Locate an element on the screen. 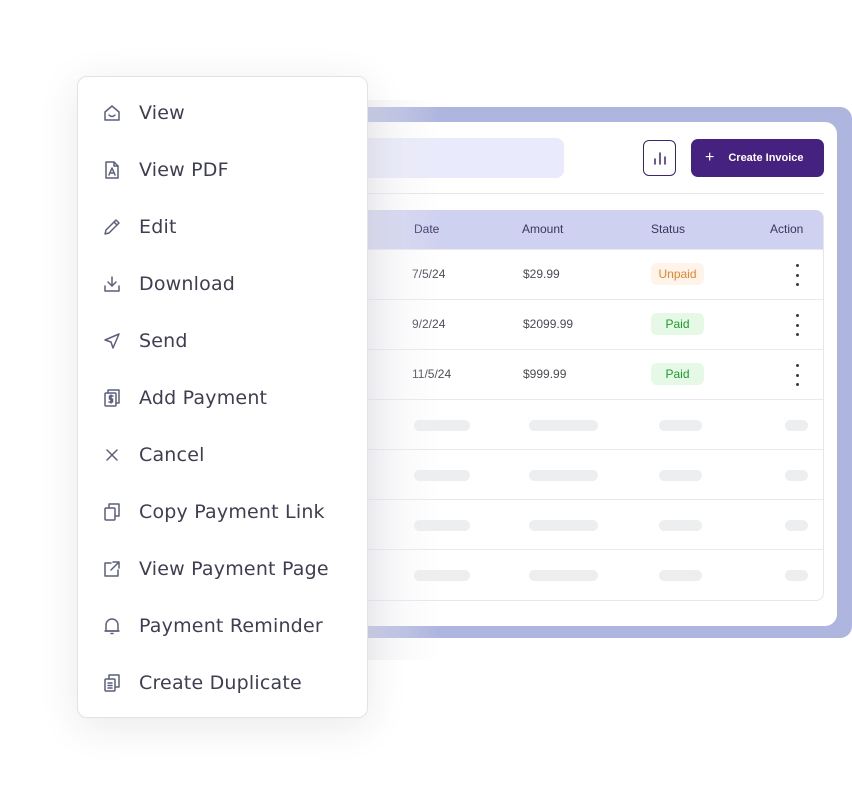 This screenshot has width=852, height=795. menu-item-payment-reminder: Payment Reminder is located at coordinates (222, 626).